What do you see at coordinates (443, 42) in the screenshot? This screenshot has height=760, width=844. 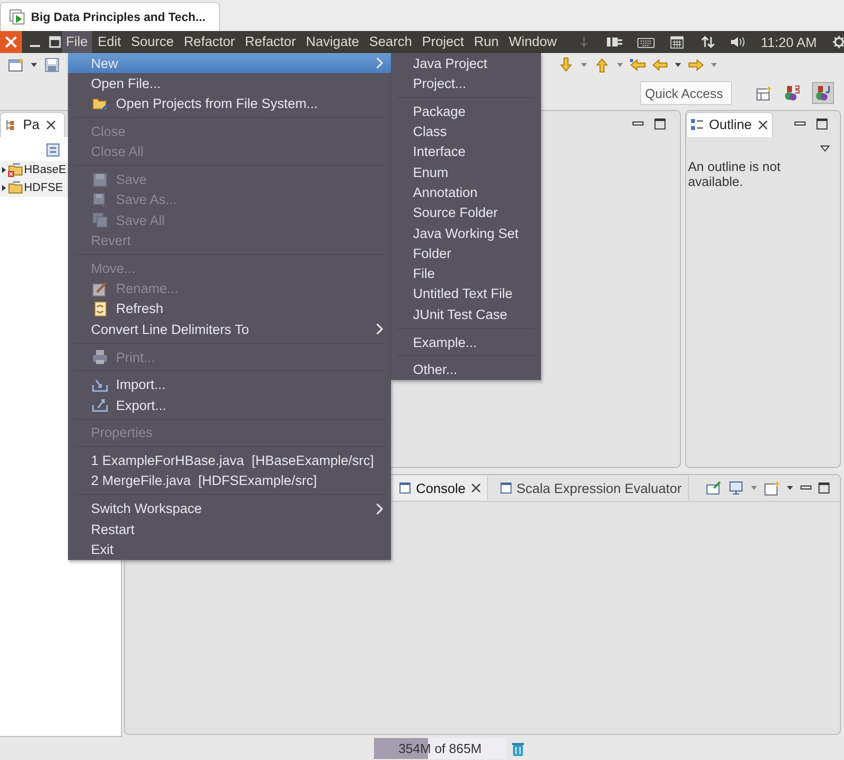 I see `menu-item: Project` at bounding box center [443, 42].